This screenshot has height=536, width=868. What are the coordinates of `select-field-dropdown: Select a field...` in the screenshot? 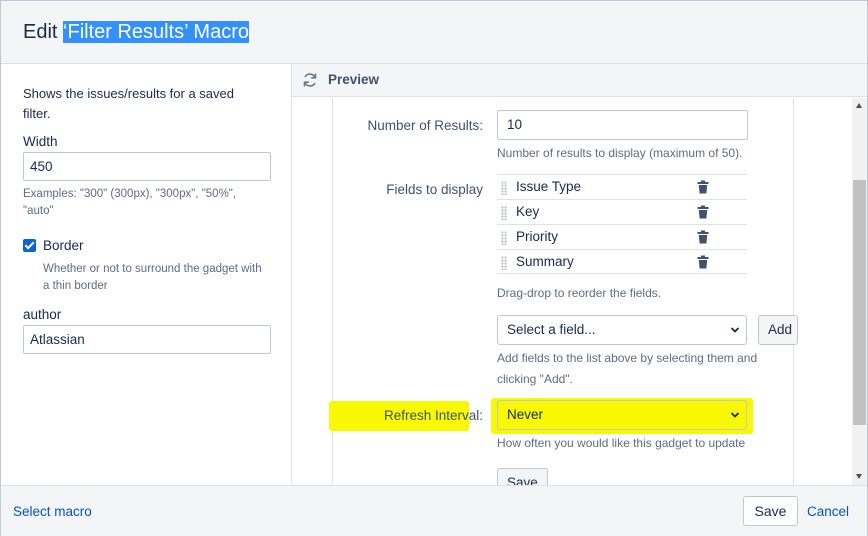 It's located at (622, 330).